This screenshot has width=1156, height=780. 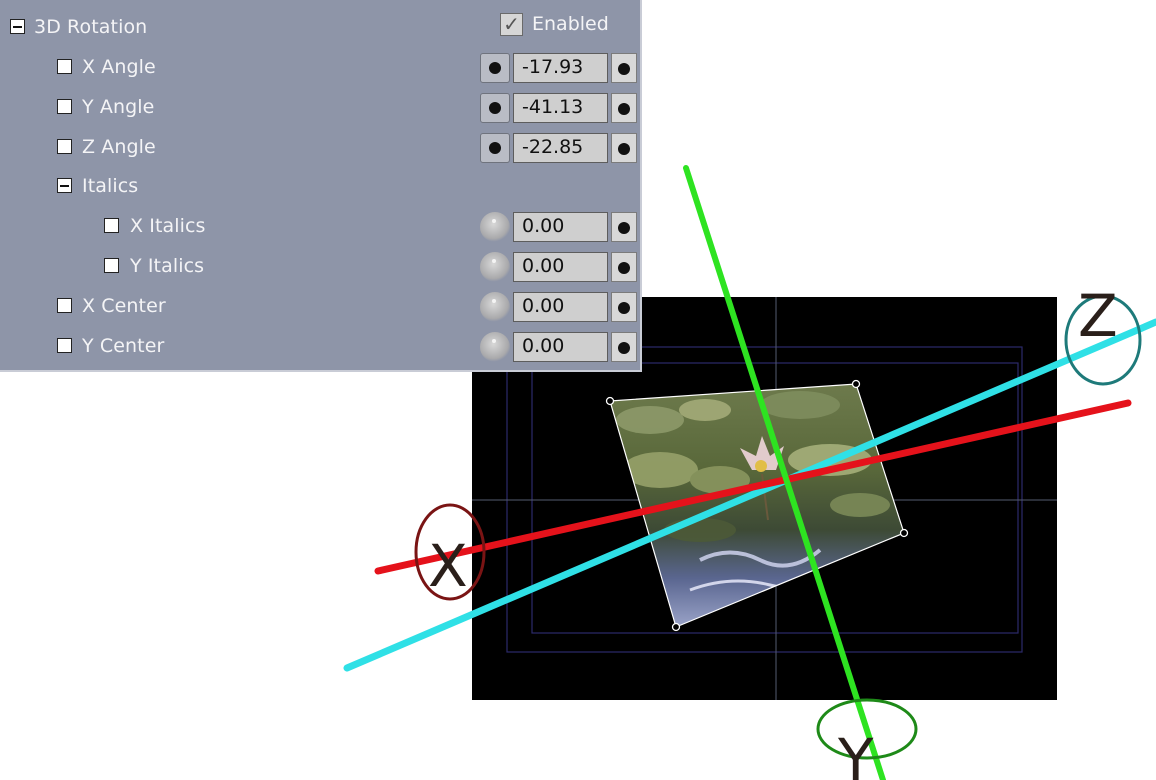 What do you see at coordinates (320, 307) in the screenshot?
I see `row-x-center: X Center 0.00` at bounding box center [320, 307].